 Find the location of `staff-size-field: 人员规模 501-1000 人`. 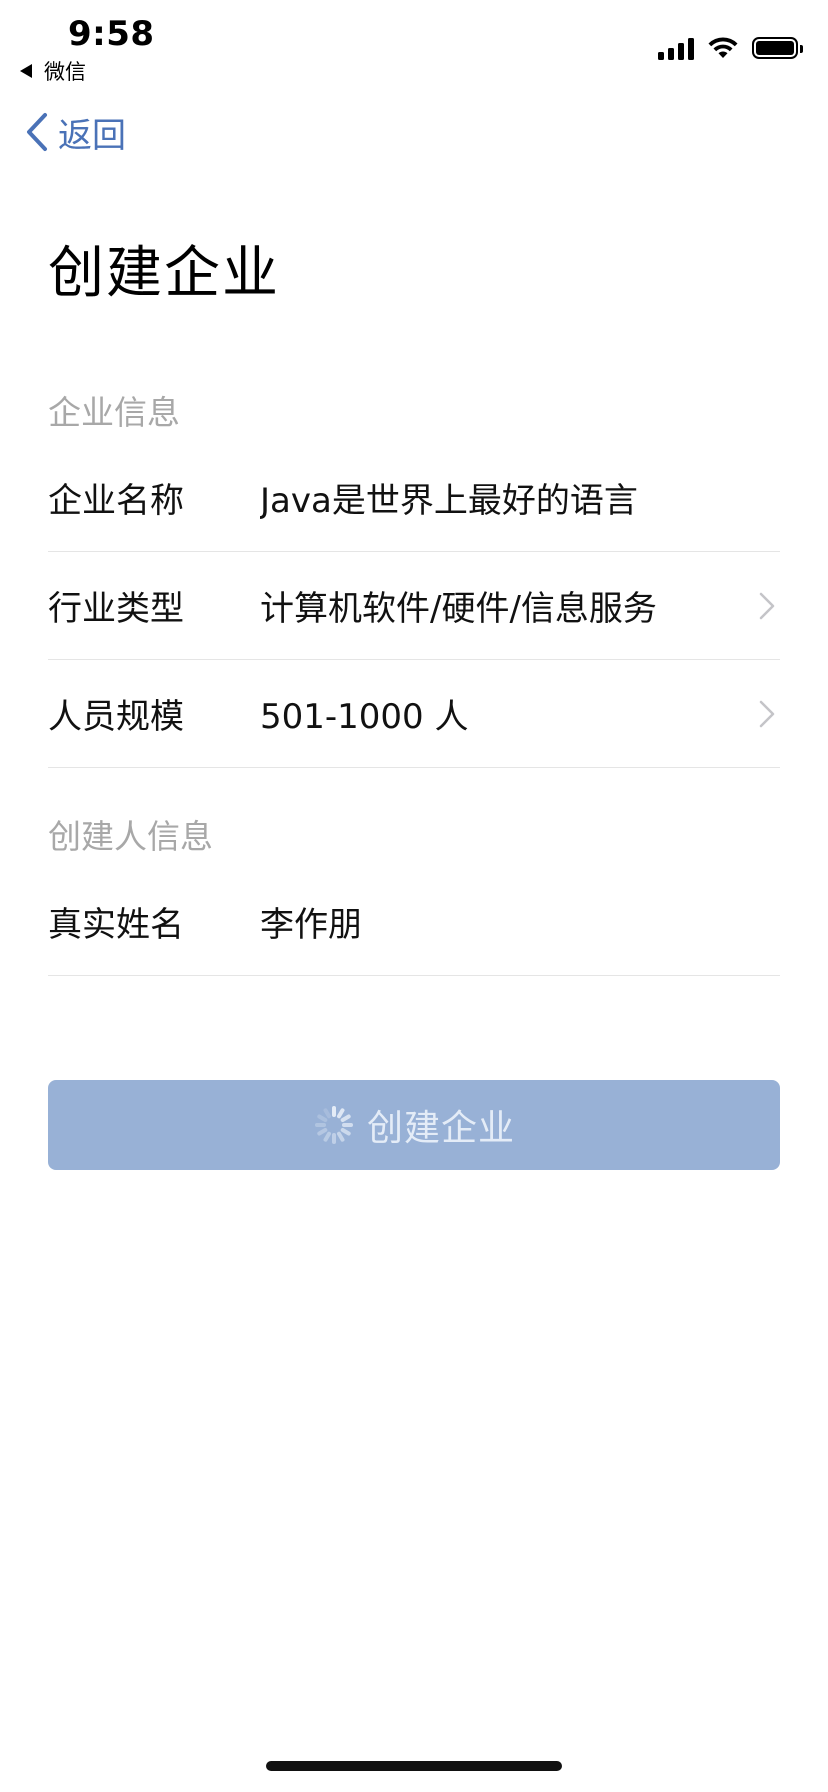

staff-size-field: 人员规模 501-1000 人 is located at coordinates (414, 714).